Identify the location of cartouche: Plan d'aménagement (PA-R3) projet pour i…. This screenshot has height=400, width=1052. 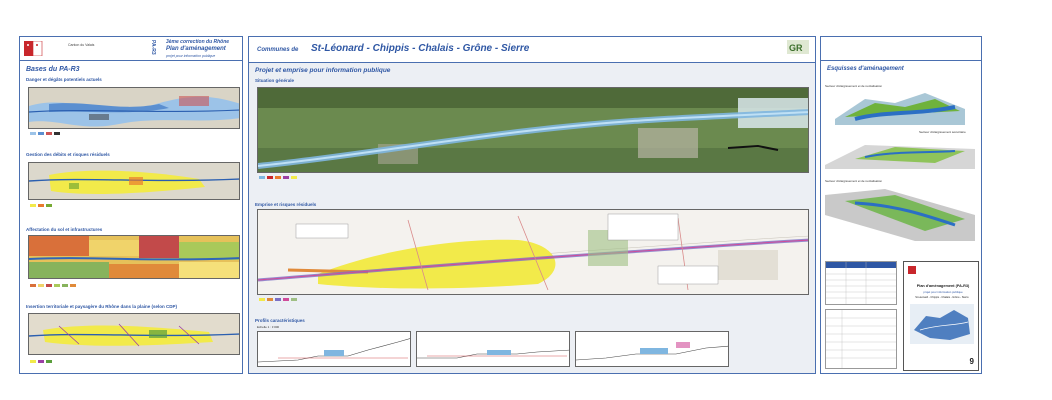
(941, 316).